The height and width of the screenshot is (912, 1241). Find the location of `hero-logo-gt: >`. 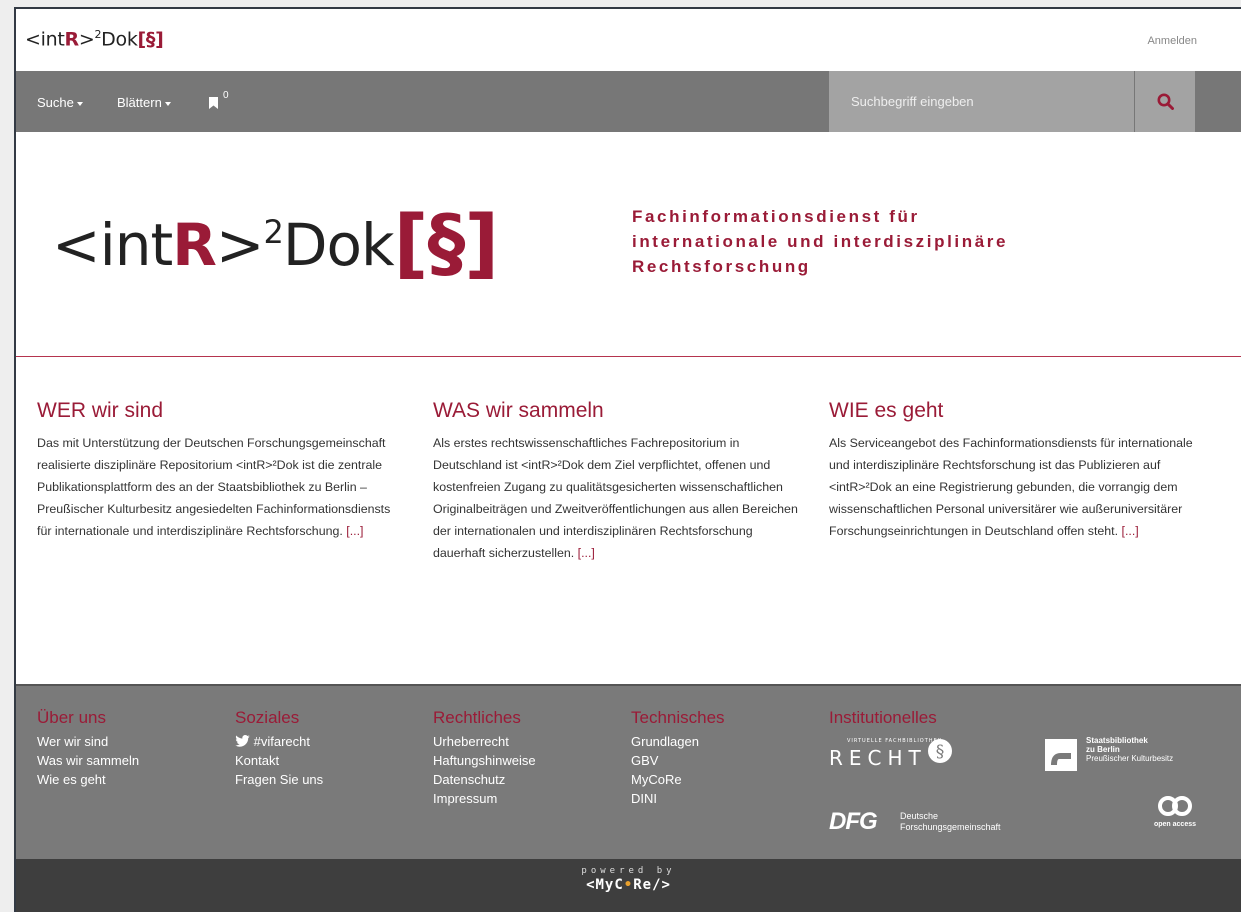

hero-logo-gt: > is located at coordinates (240, 245).